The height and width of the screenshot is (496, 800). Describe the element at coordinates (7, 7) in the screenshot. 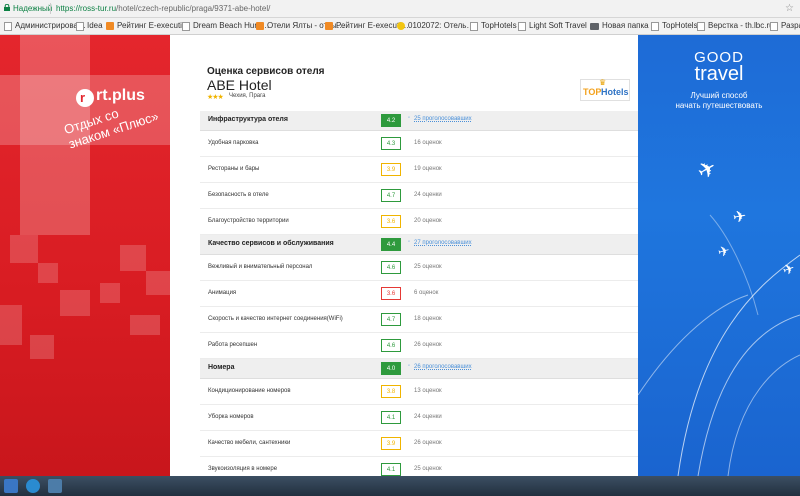

I see `lock-icon` at that location.